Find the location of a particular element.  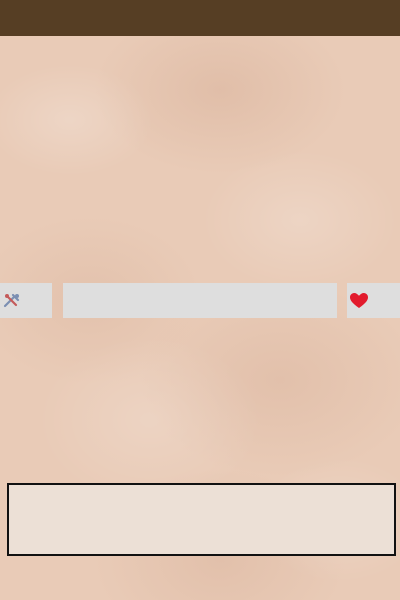

toolbar-middle-field is located at coordinates (200, 300).